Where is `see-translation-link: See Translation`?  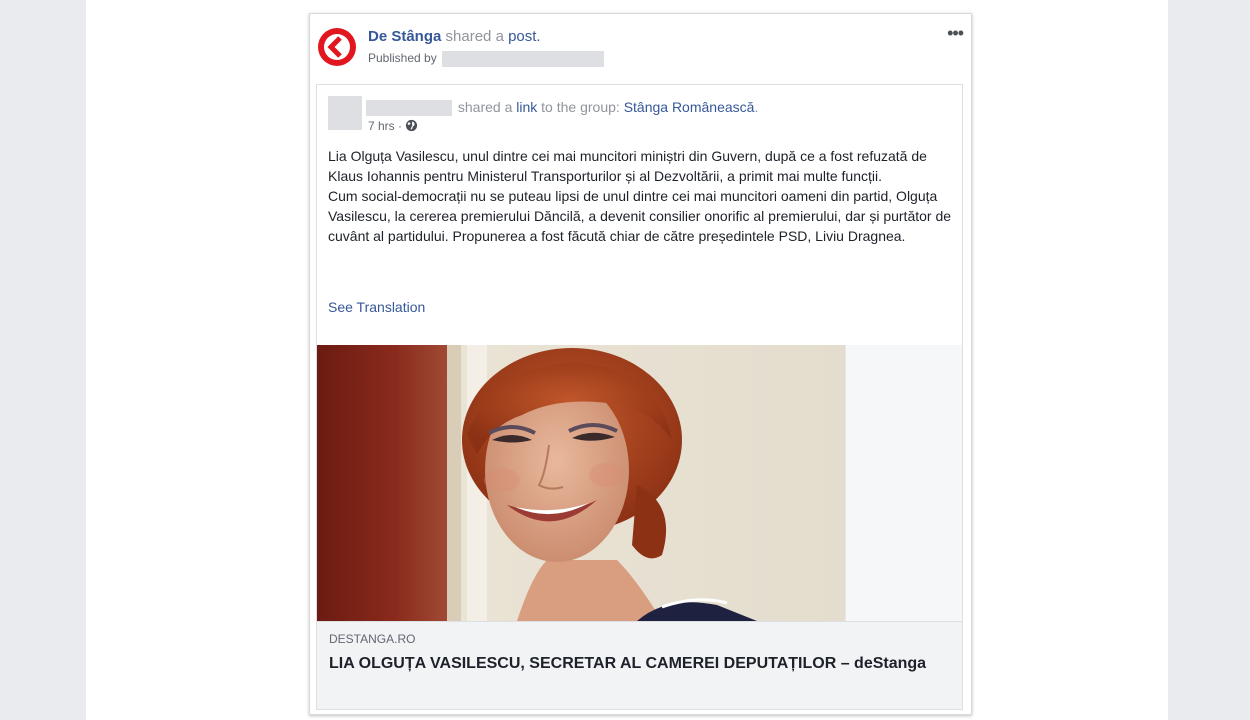 see-translation-link: See Translation is located at coordinates (376, 307).